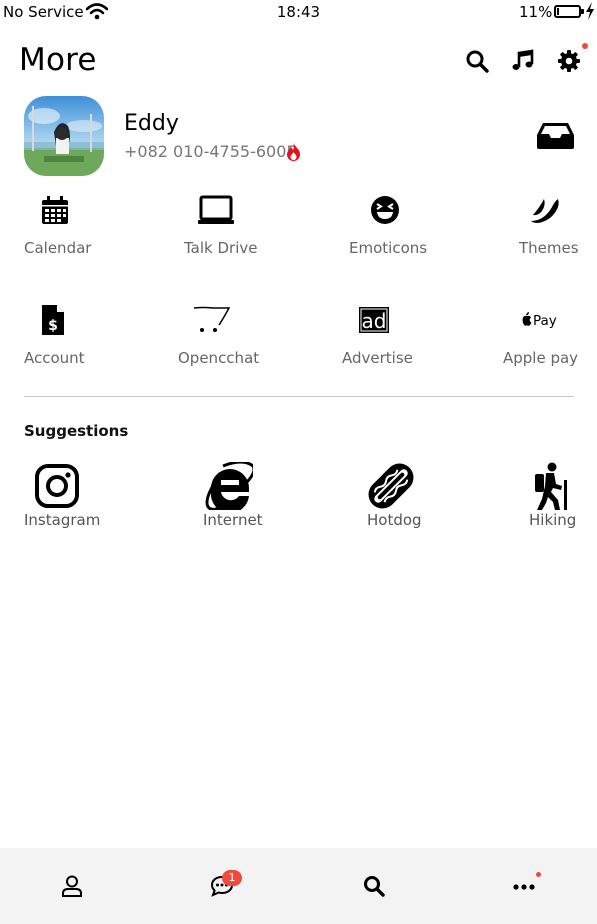 This screenshot has width=597, height=924. What do you see at coordinates (551, 486) in the screenshot?
I see `hiking-icon` at bounding box center [551, 486].